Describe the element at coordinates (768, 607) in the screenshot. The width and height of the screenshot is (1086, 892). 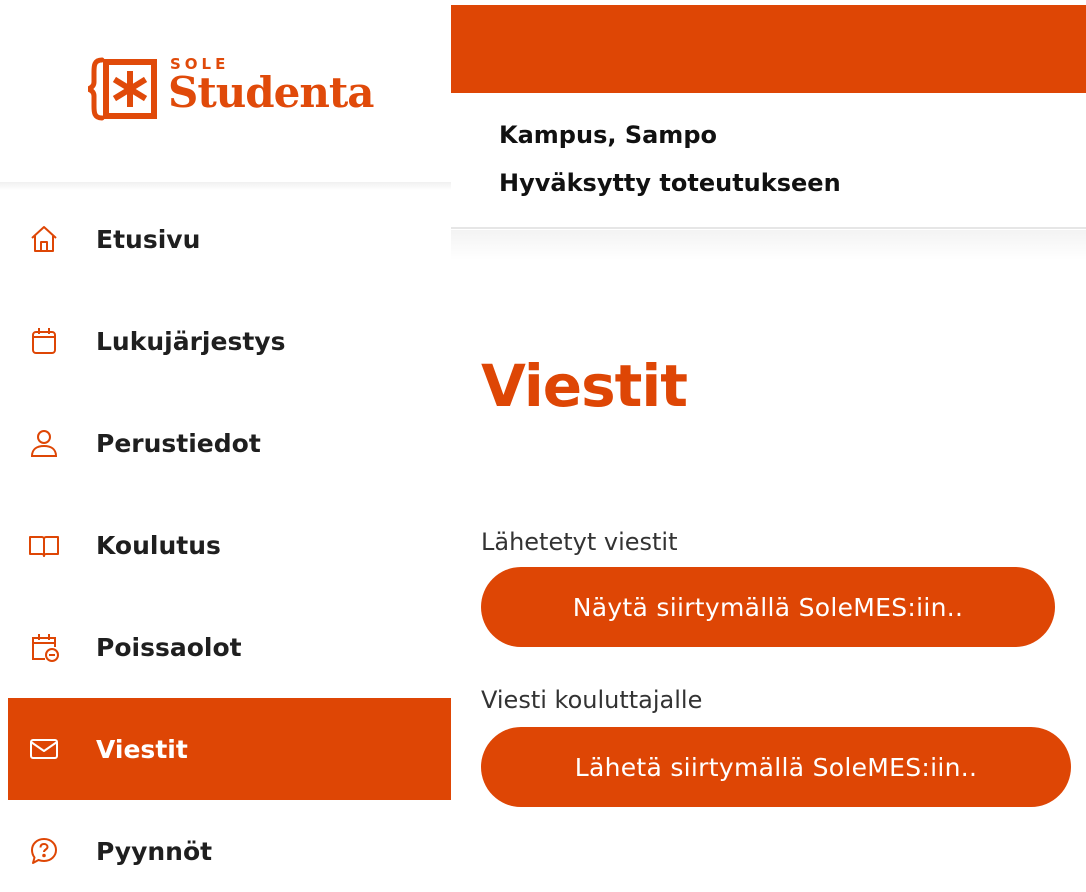
I see `show-in-solemes-button: Näytä siirtymällä SoleMES:iin..` at that location.